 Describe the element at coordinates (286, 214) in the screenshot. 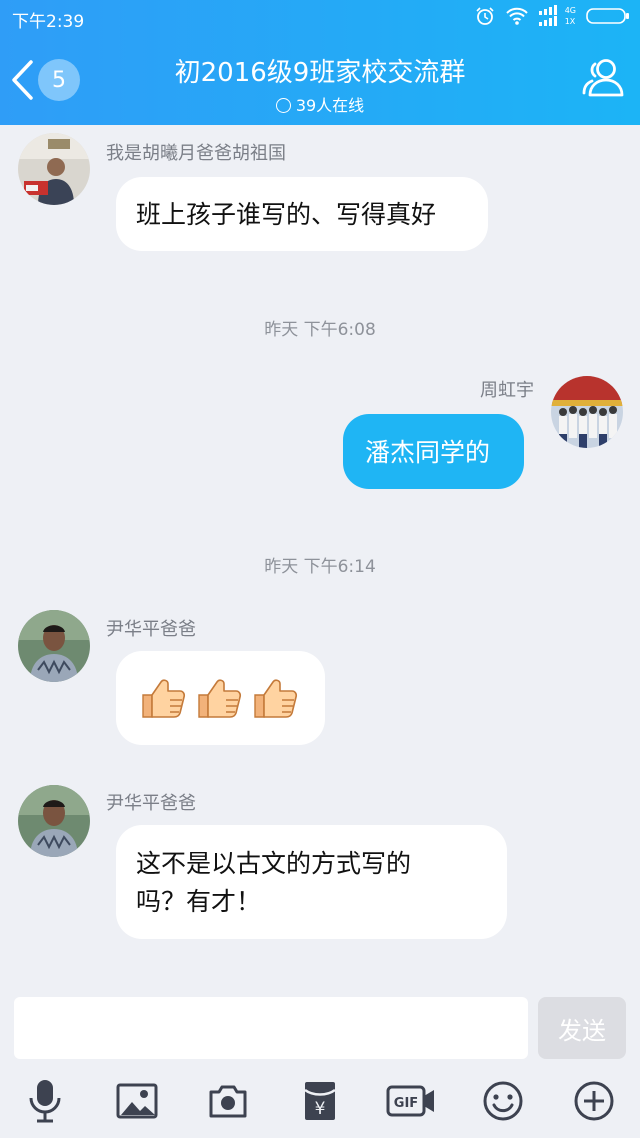

I see `message-text: 班上孩子谁写的、写得真好` at that location.